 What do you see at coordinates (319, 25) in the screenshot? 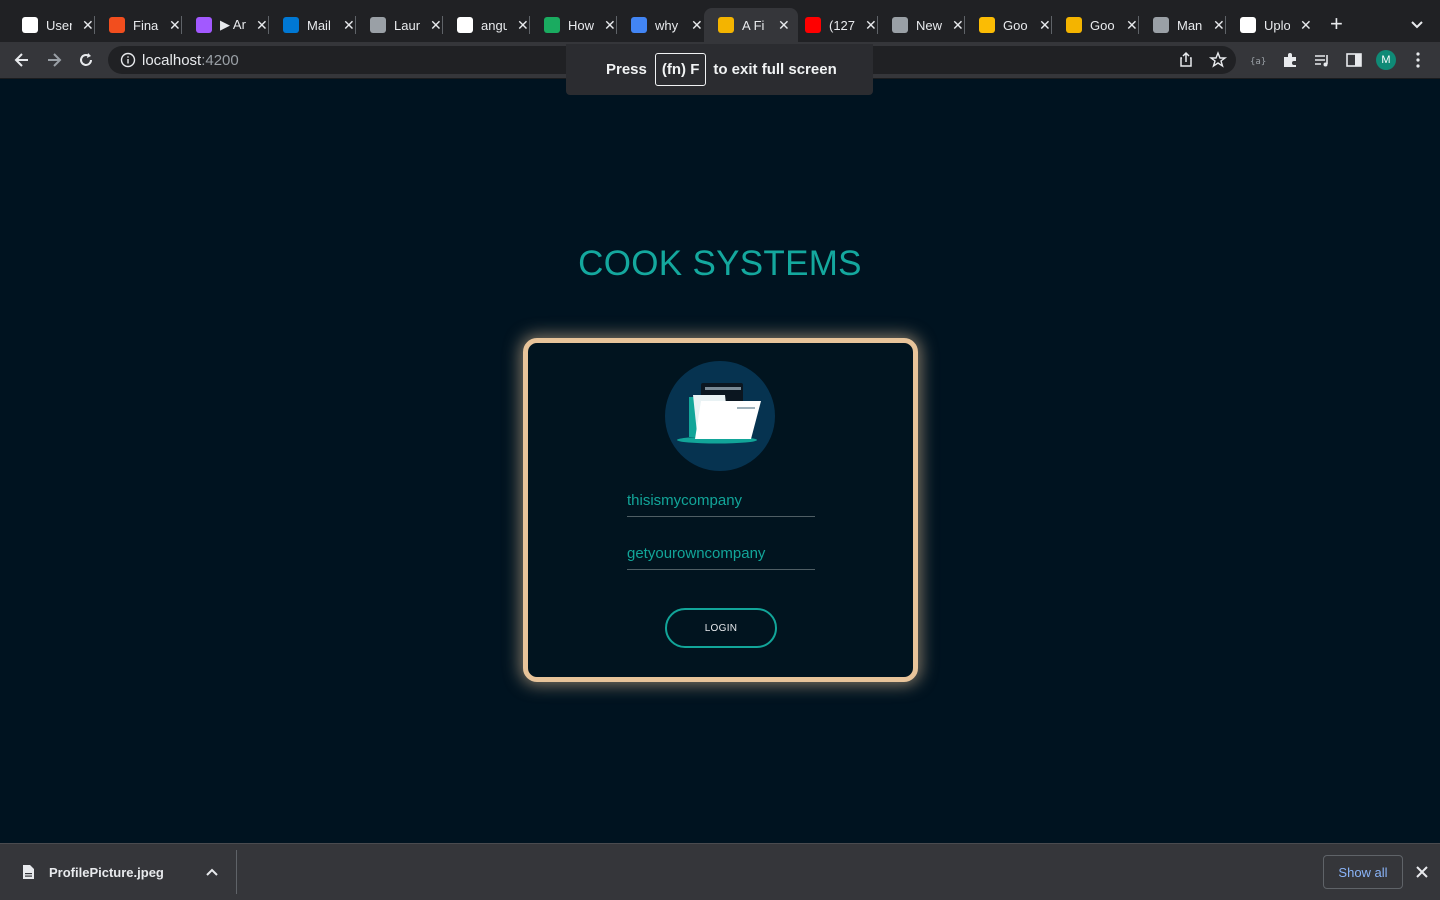
I see `tab-title: Mail` at bounding box center [319, 25].